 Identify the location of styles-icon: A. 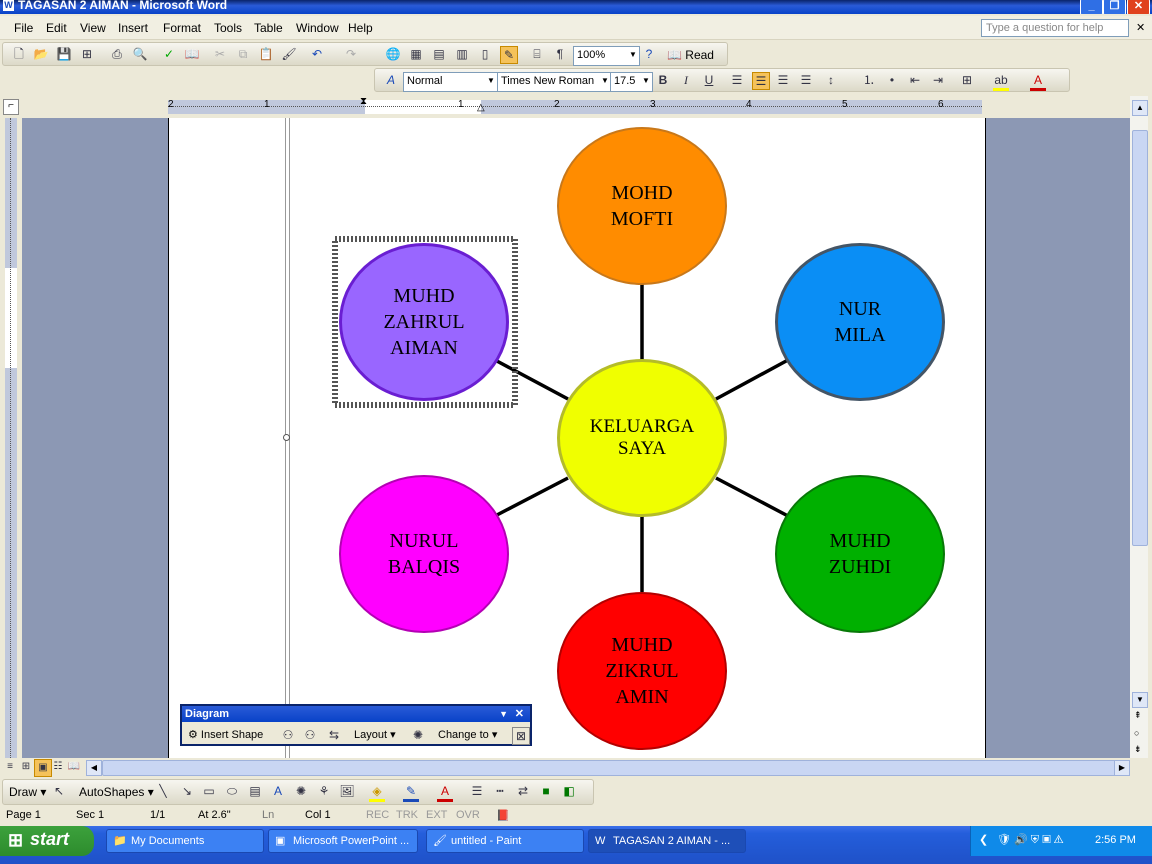
(391, 80).